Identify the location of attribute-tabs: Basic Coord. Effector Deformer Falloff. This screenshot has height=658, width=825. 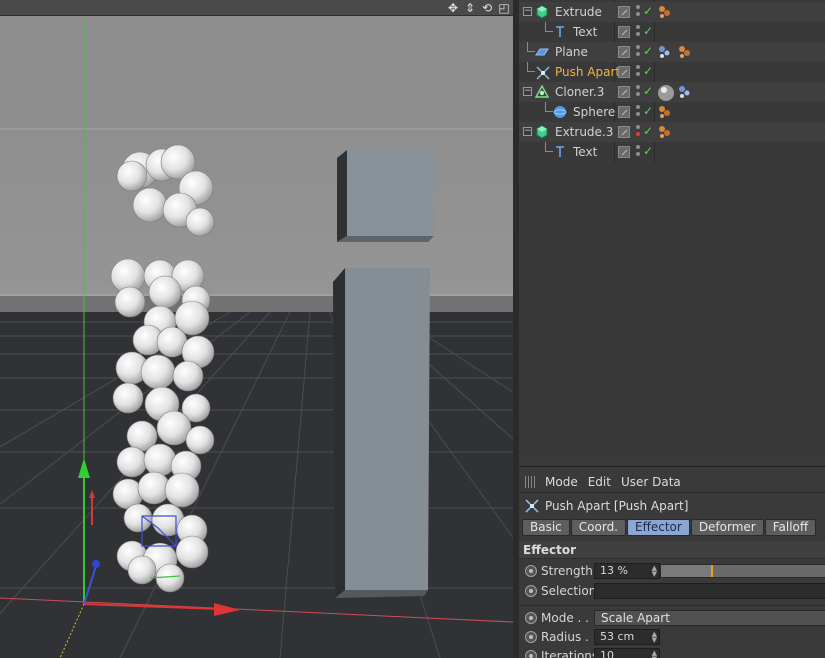
(669, 527).